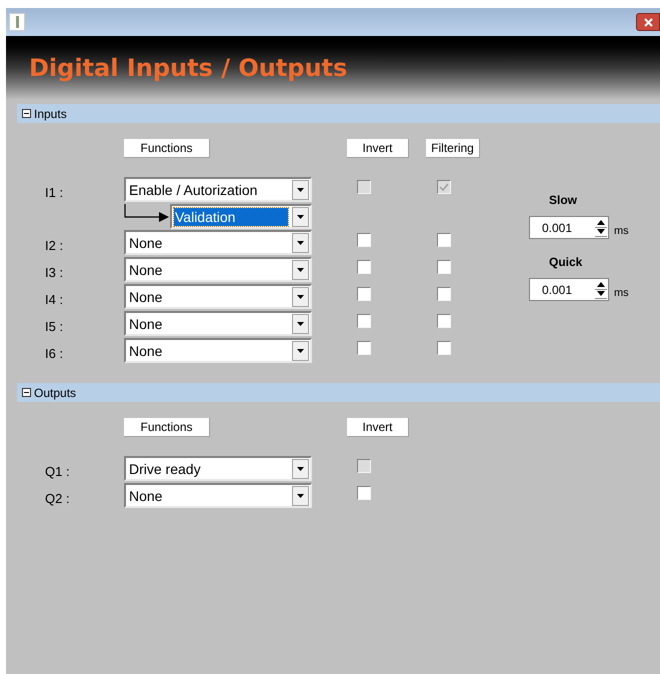  Describe the element at coordinates (566, 262) in the screenshot. I see `filter-label: Quick` at that location.